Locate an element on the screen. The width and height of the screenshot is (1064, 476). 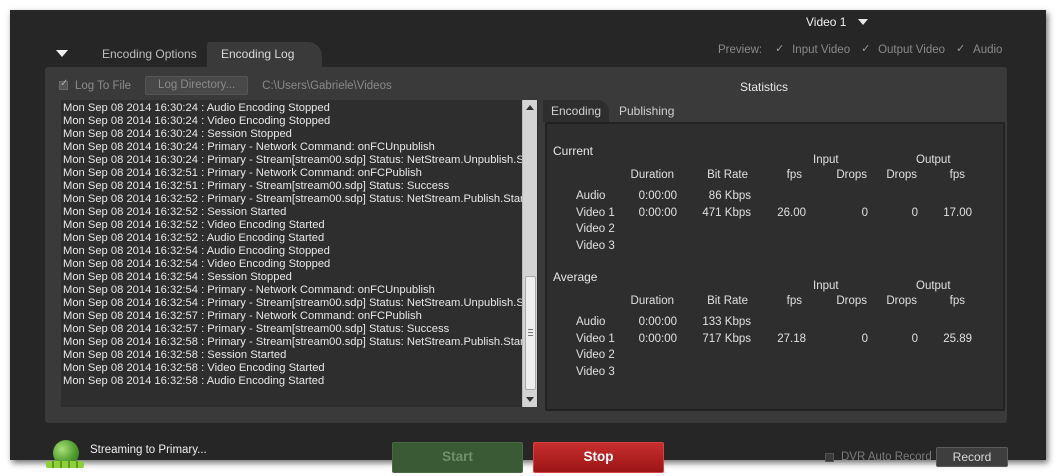
log-to-file-checkbox is located at coordinates (63, 84).